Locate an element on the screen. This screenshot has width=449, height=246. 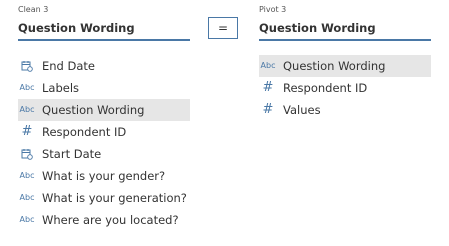
right-field-label: Values is located at coordinates (302, 110).